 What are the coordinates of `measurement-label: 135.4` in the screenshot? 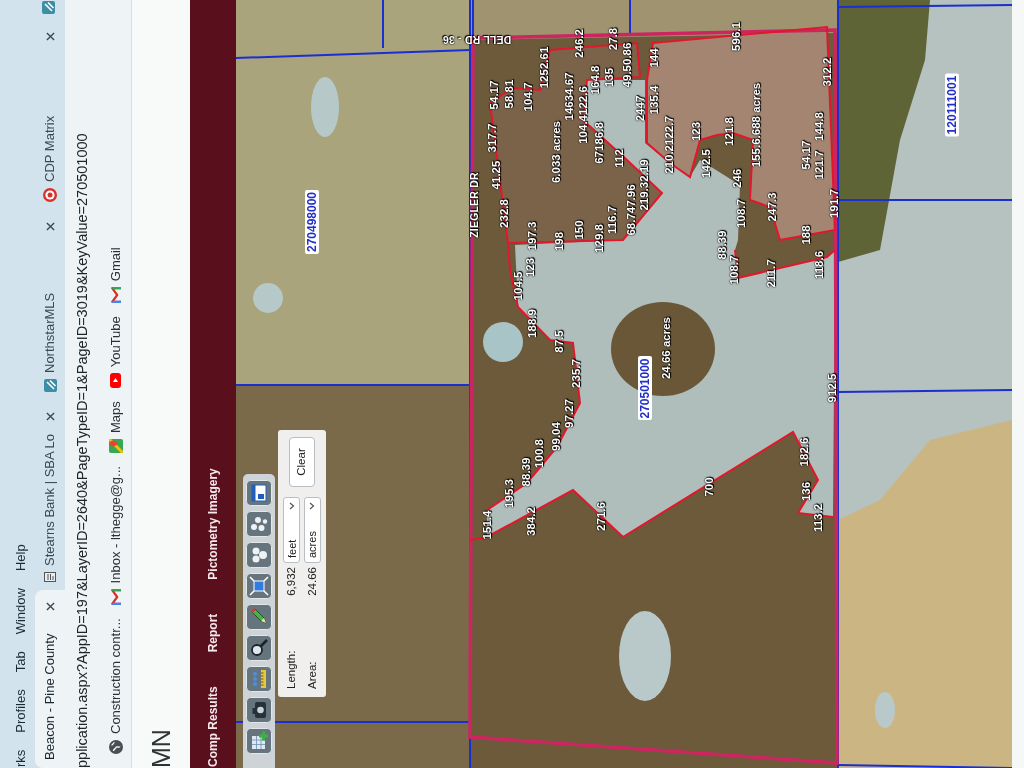 It's located at (655, 100).